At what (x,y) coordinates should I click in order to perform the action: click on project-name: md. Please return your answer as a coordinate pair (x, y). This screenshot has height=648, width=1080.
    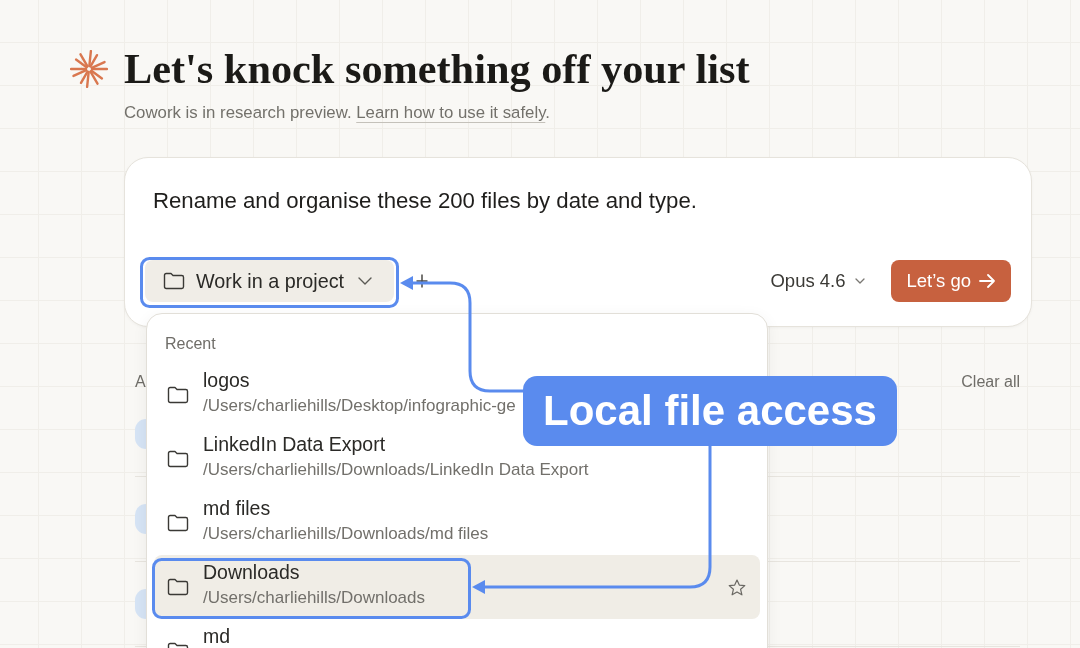
    Looking at the image, I should click on (217, 636).